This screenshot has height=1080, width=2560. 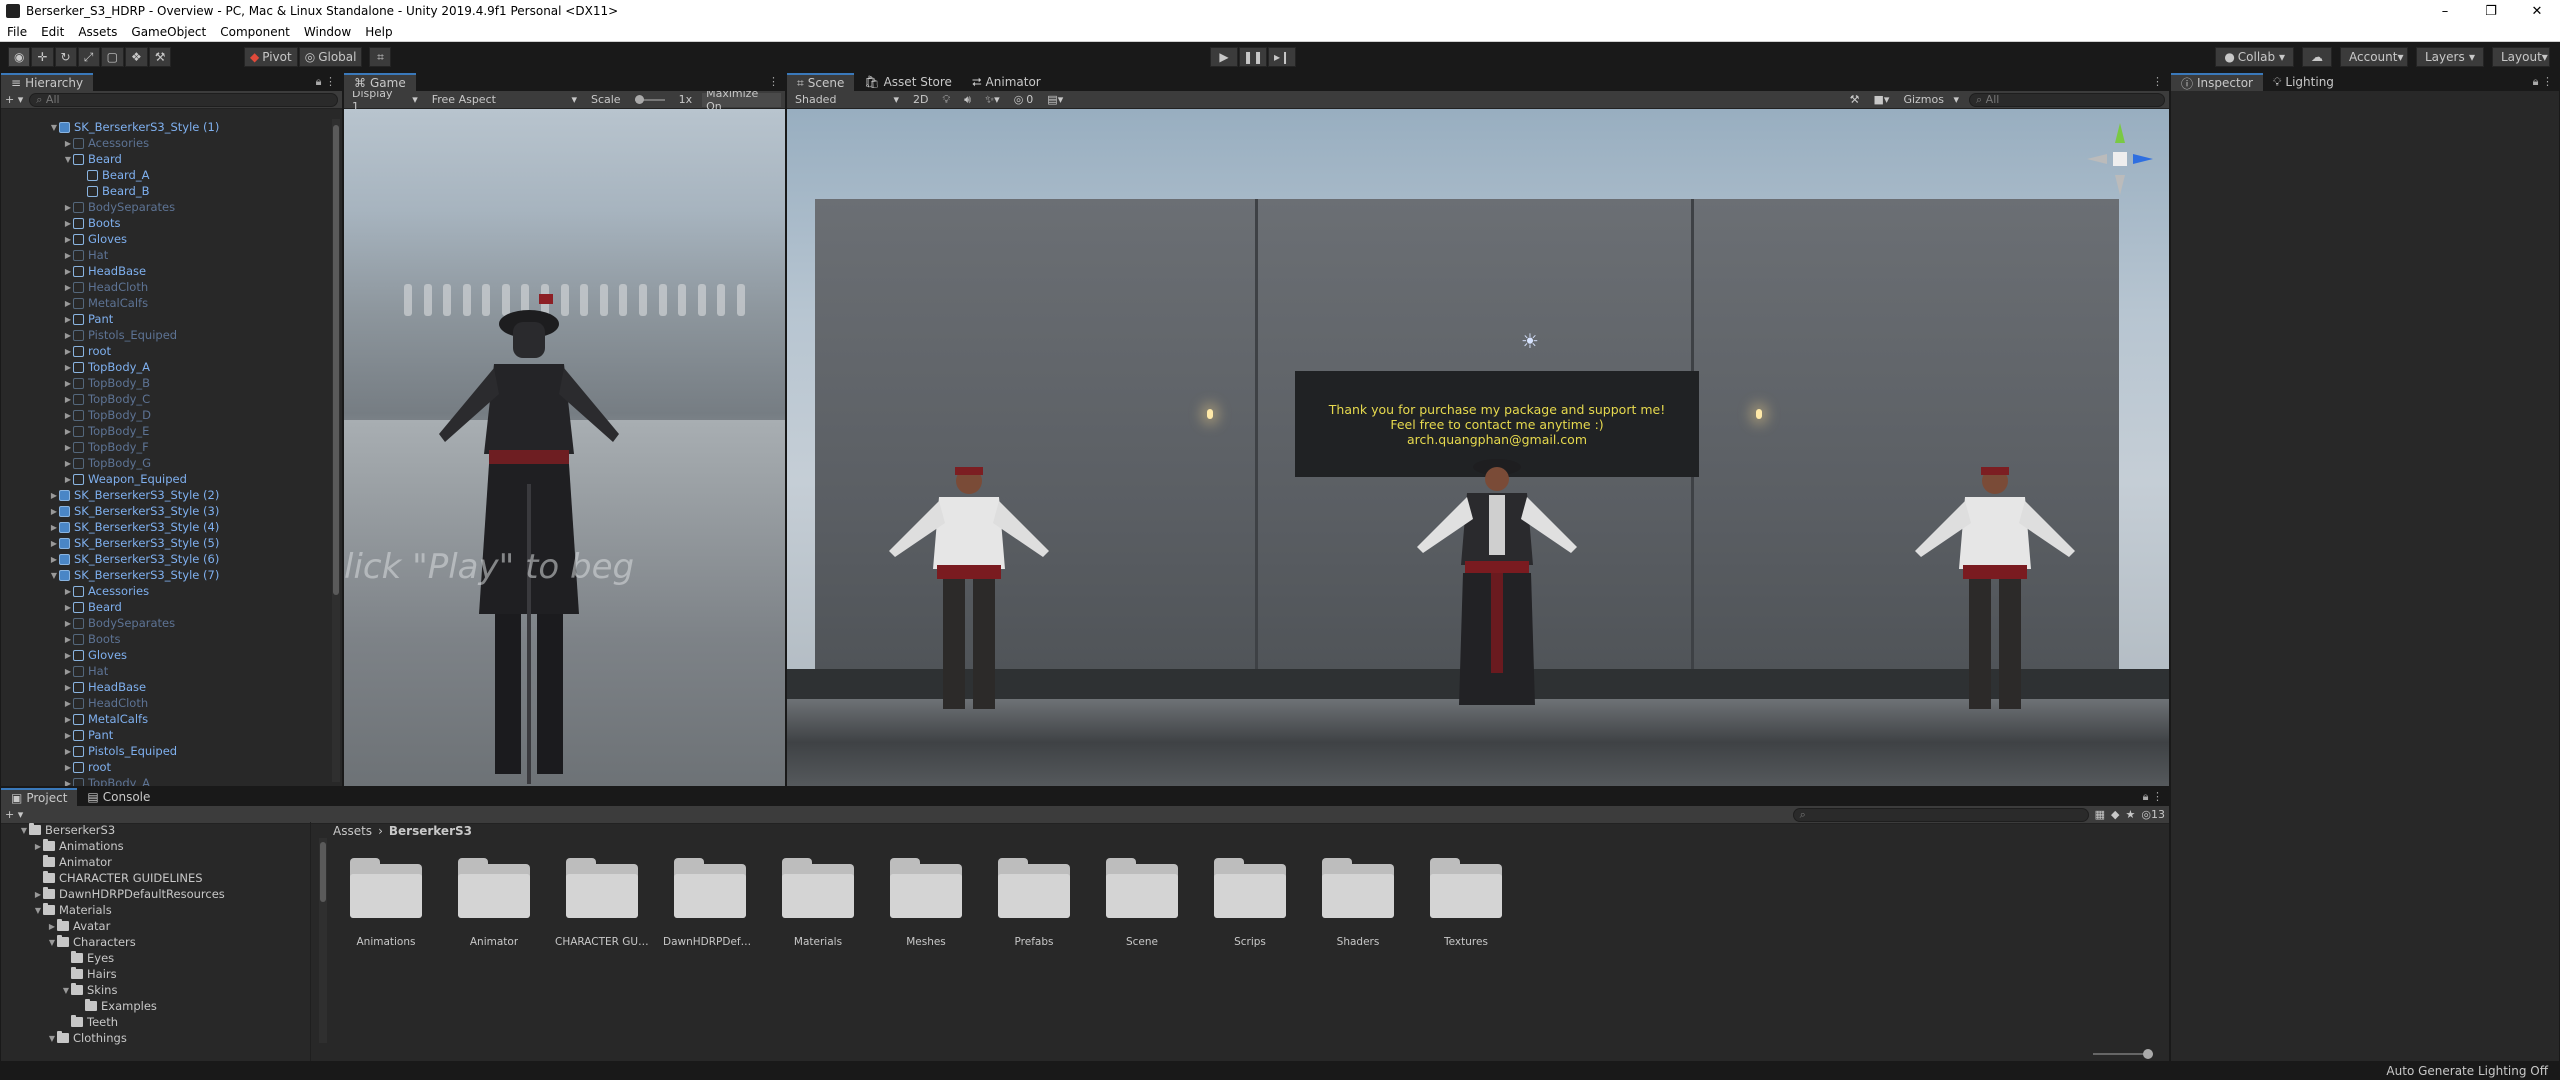 What do you see at coordinates (165, 319) in the screenshot?
I see `hierarchy-row: ▶ Pant` at bounding box center [165, 319].